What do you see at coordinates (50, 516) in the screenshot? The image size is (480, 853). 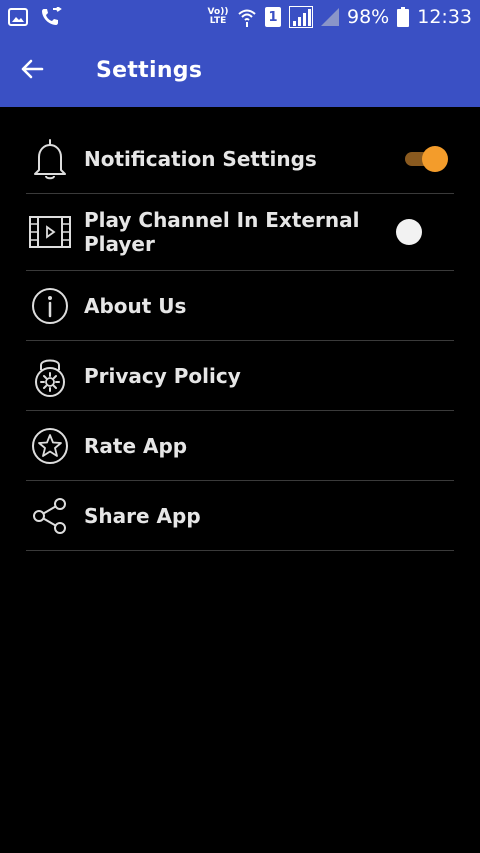 I see `share-icon` at bounding box center [50, 516].